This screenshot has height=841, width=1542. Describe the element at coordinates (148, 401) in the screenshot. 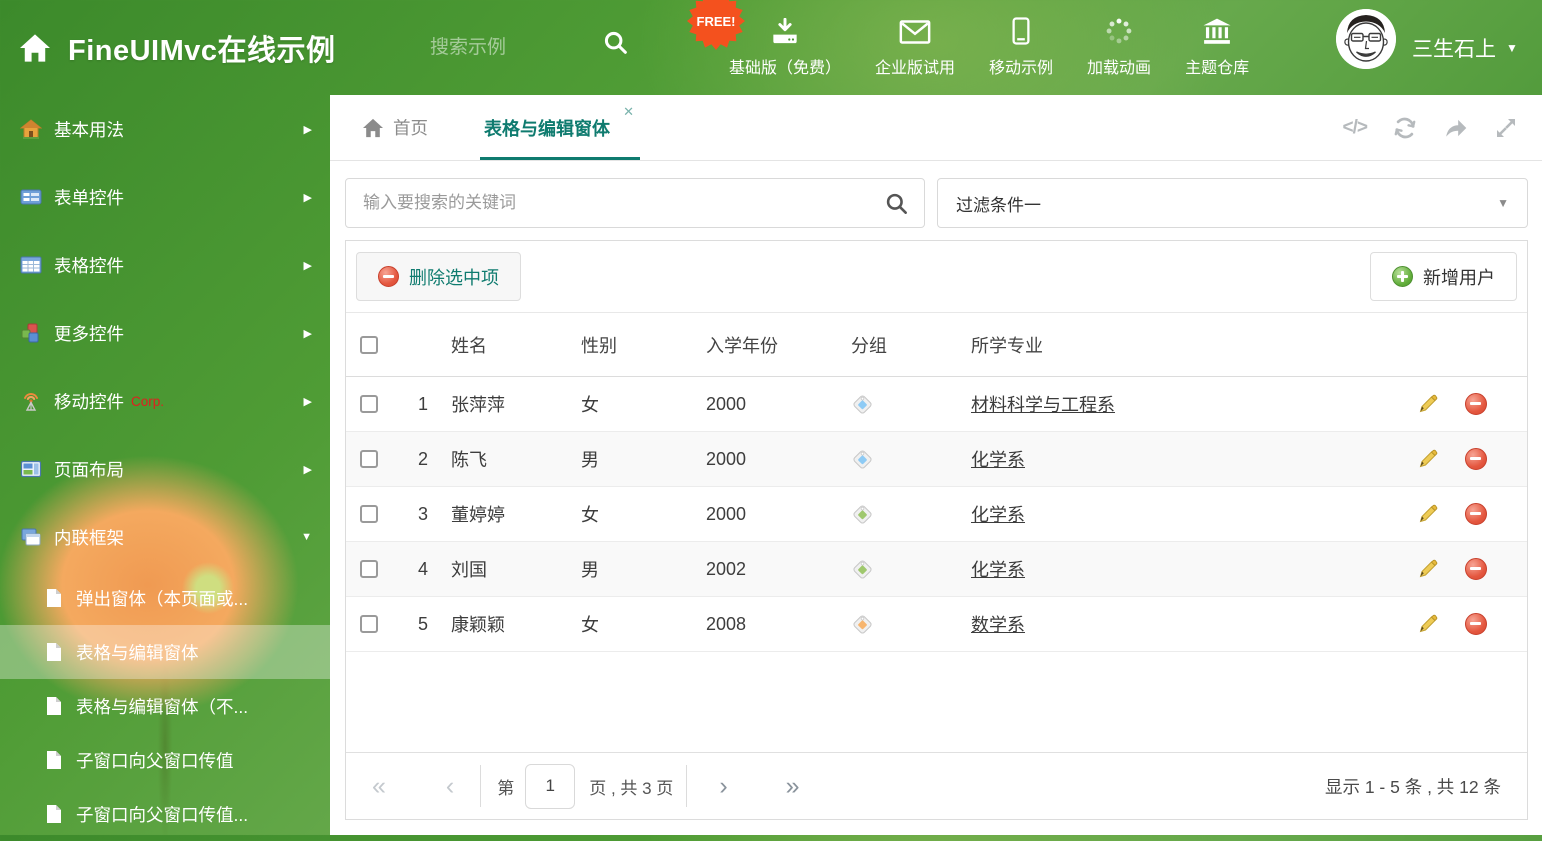

I see `corp-badge: Corp.` at that location.